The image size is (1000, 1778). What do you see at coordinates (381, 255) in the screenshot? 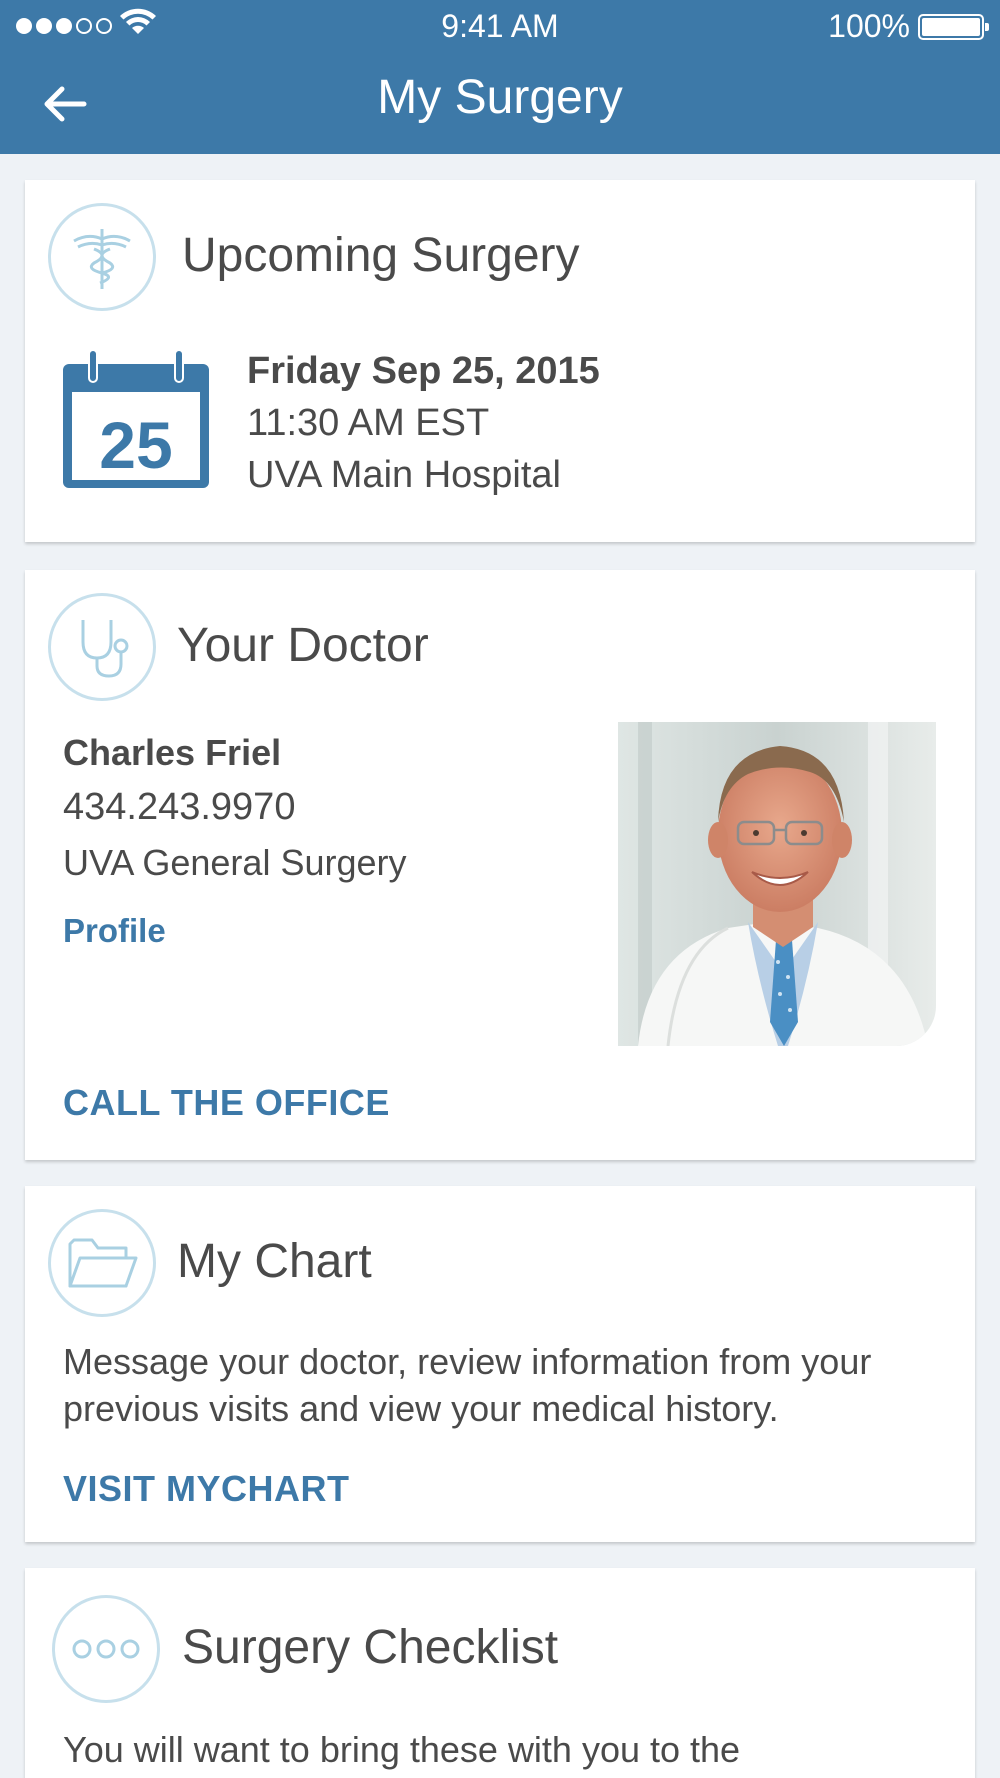
I see `upcoming-surgery-title: Upcoming Surgery` at bounding box center [381, 255].